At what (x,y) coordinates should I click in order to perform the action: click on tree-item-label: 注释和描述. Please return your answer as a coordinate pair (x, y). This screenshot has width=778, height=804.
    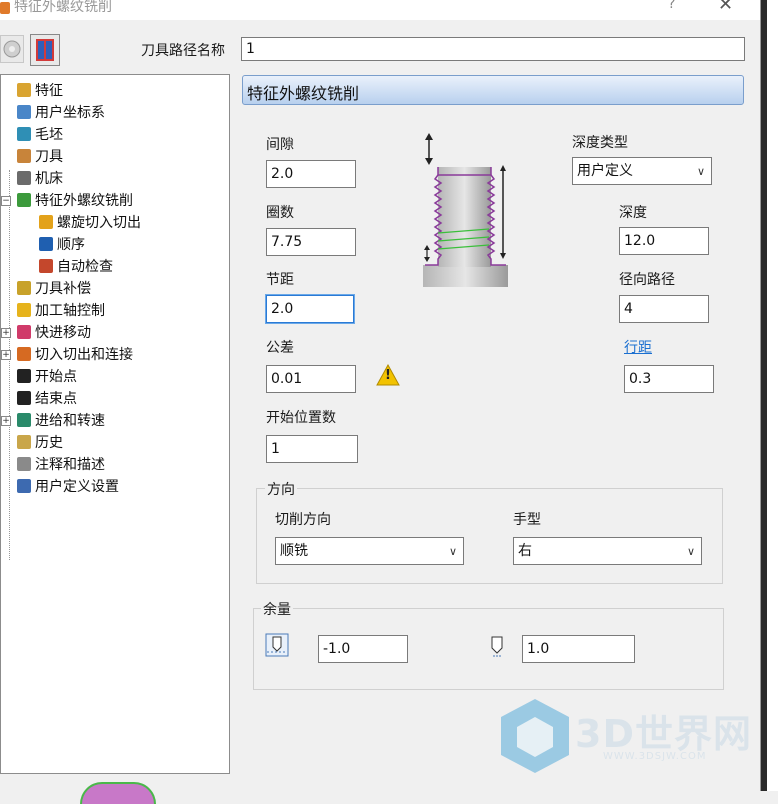
    Looking at the image, I should click on (70, 465).